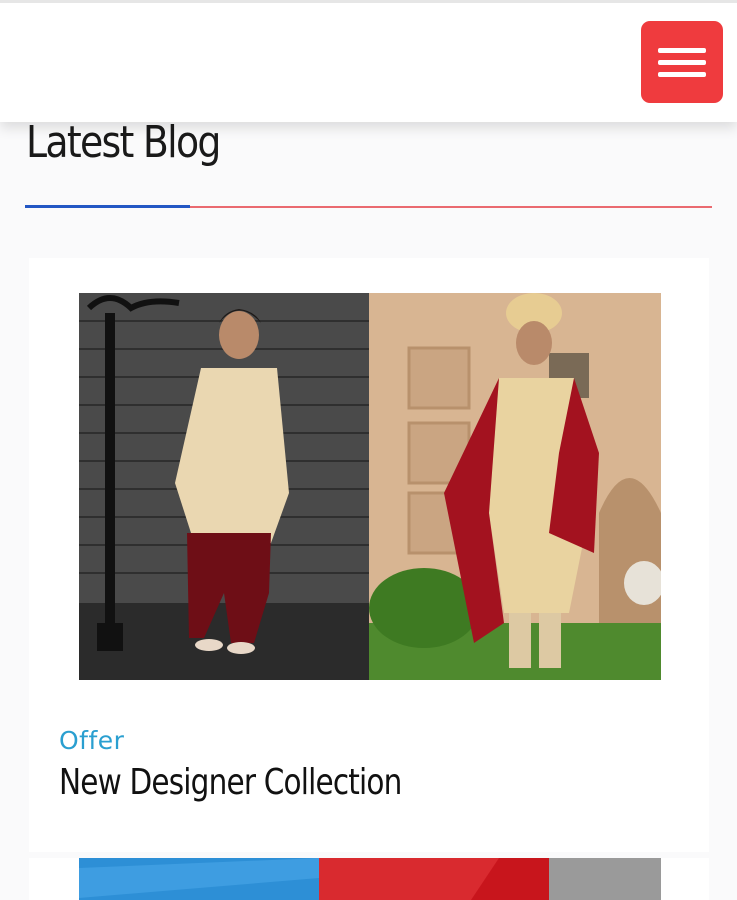  I want to click on title-underline, so click(368, 206).